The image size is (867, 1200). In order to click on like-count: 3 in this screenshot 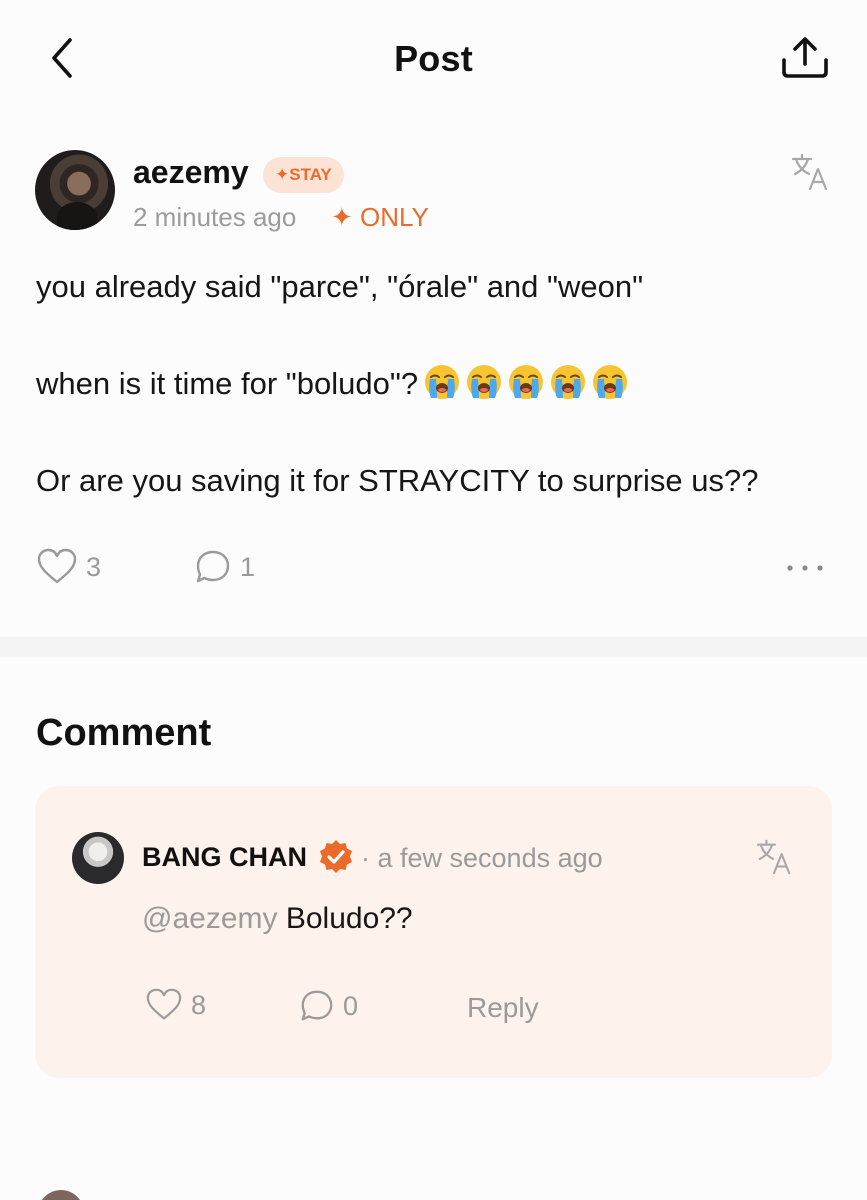, I will do `click(94, 566)`.